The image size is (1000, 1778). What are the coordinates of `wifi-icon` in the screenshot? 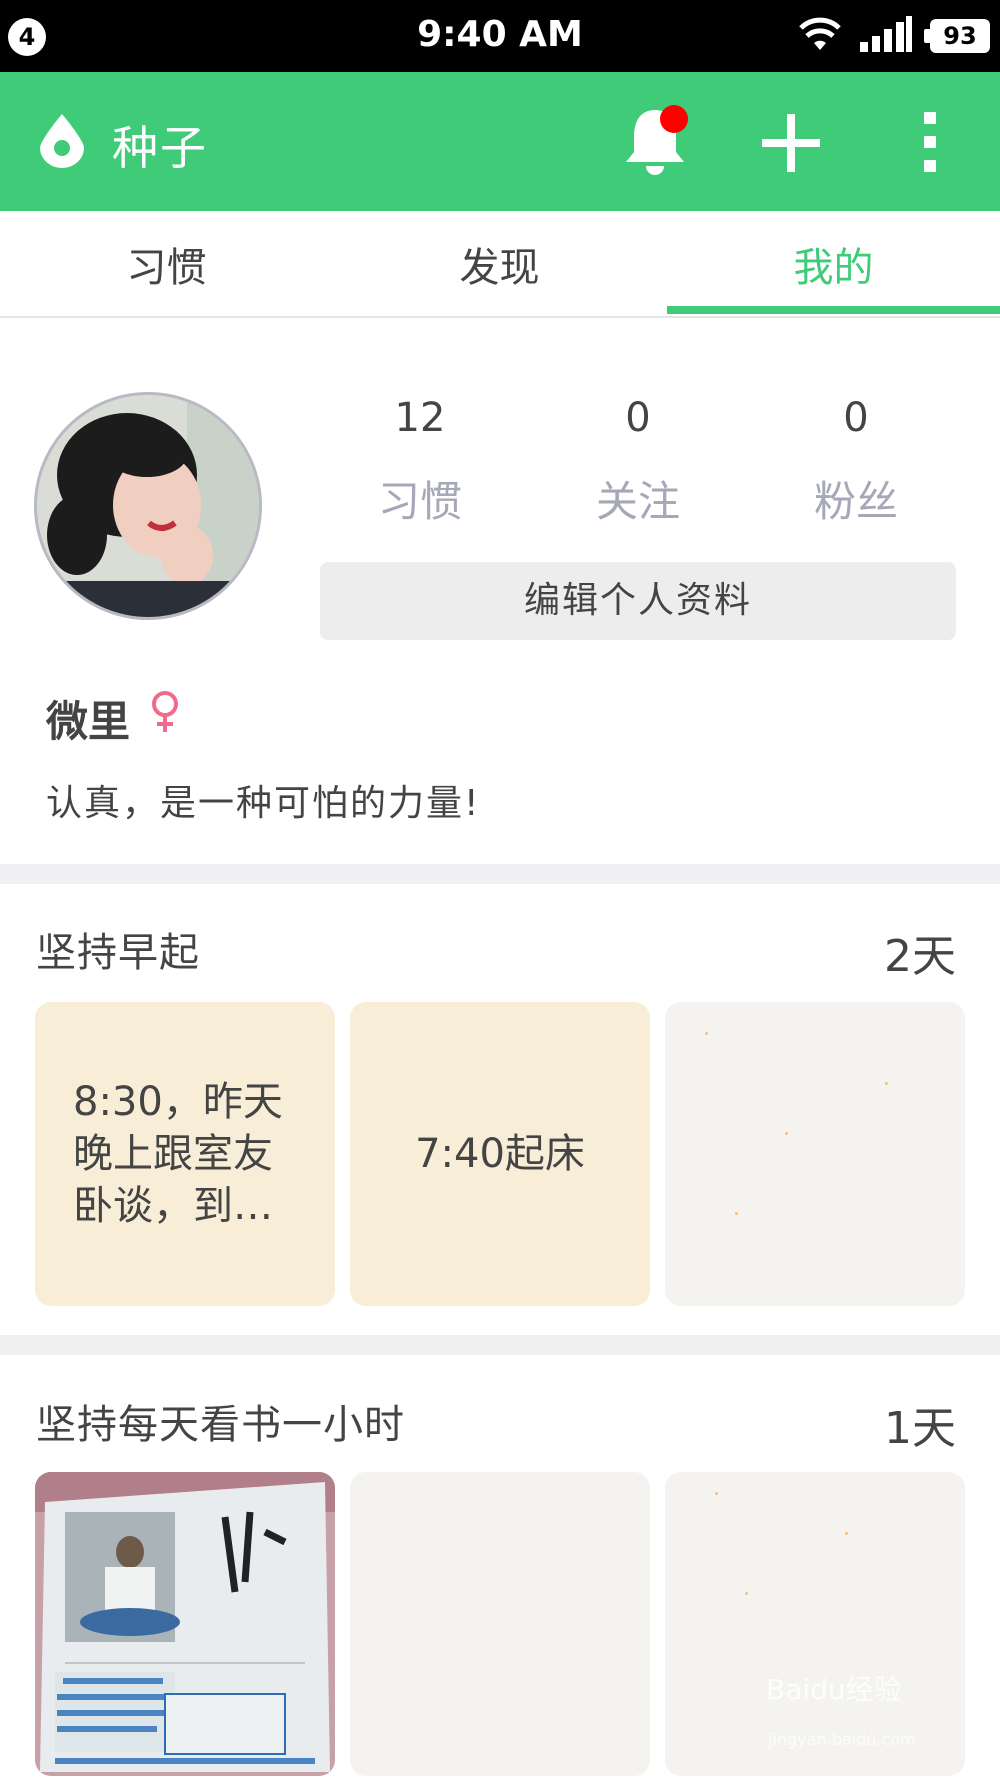 It's located at (820, 33).